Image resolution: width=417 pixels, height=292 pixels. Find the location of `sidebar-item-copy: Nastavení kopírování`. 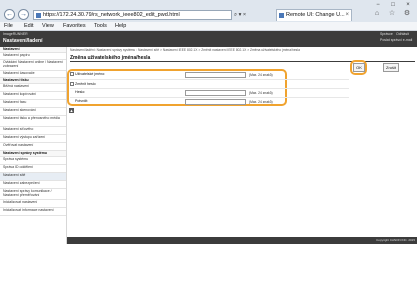

sidebar-item-copy: Nastavení kopírování is located at coordinates (33, 96).